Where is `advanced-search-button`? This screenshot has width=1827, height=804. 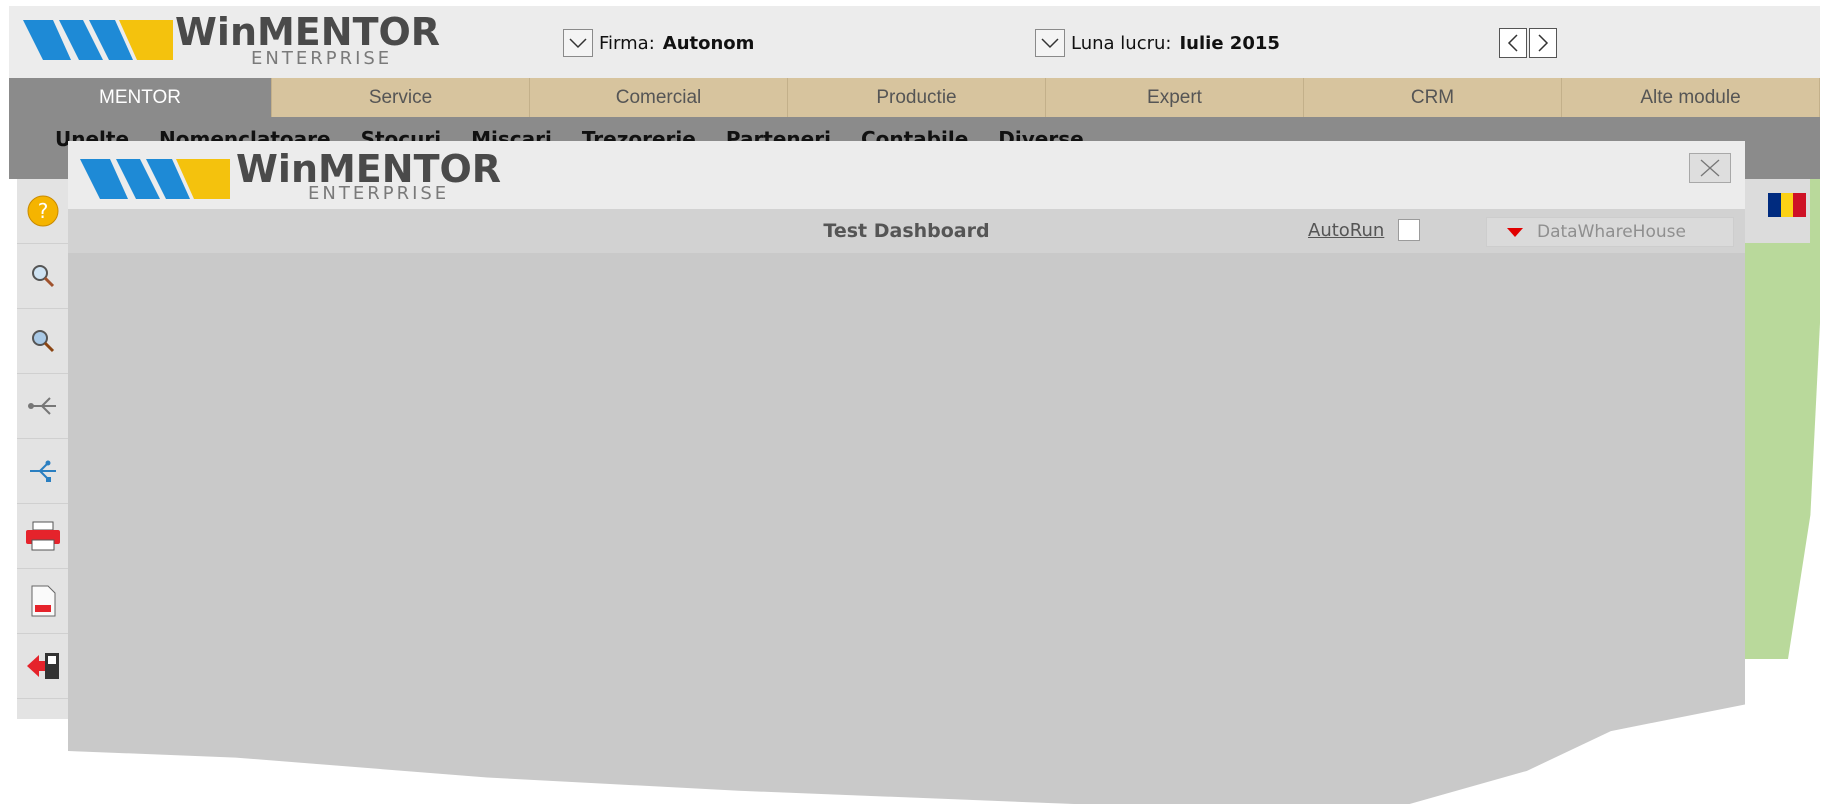
advanced-search-button is located at coordinates (43, 341).